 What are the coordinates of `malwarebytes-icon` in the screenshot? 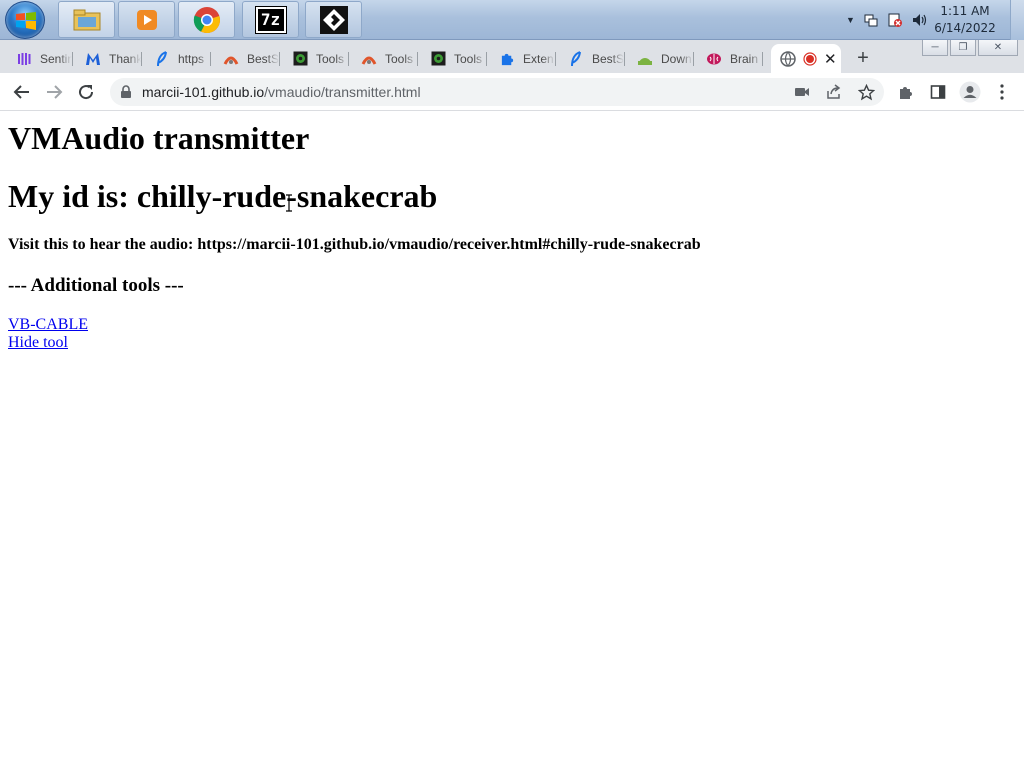 It's located at (93, 59).